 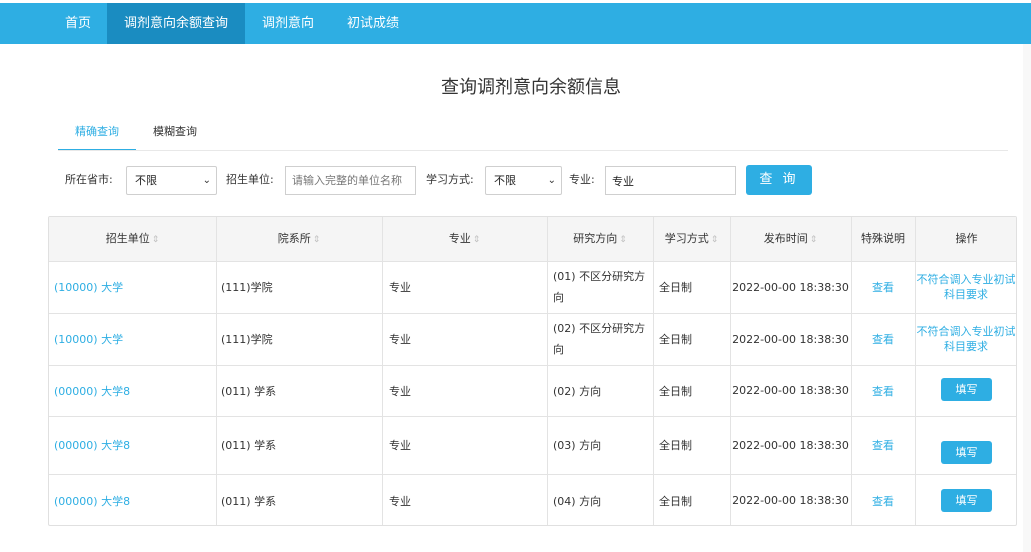 I want to click on header-publish-time: 发布时间 ⇕, so click(x=790, y=239).